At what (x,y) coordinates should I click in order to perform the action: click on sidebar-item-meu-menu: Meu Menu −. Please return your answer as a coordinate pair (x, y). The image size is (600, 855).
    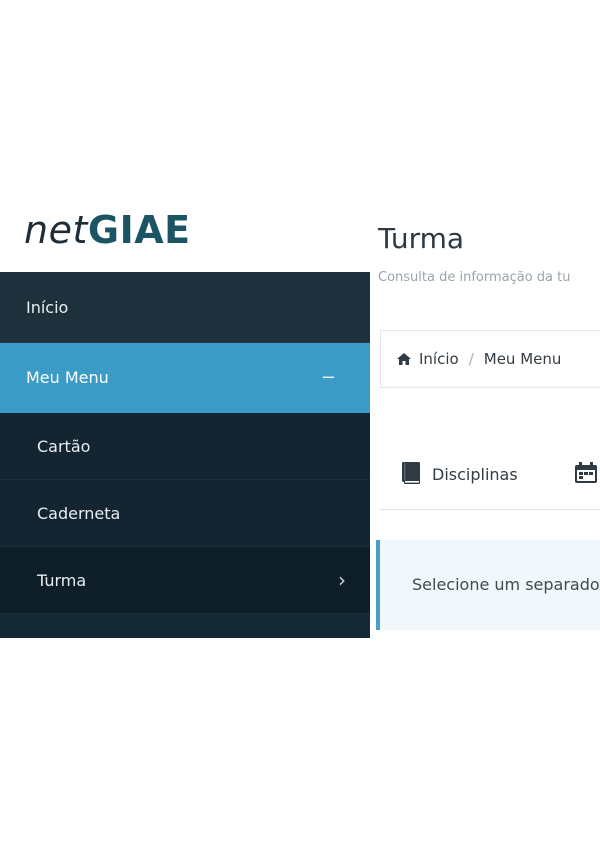
    Looking at the image, I should click on (185, 378).